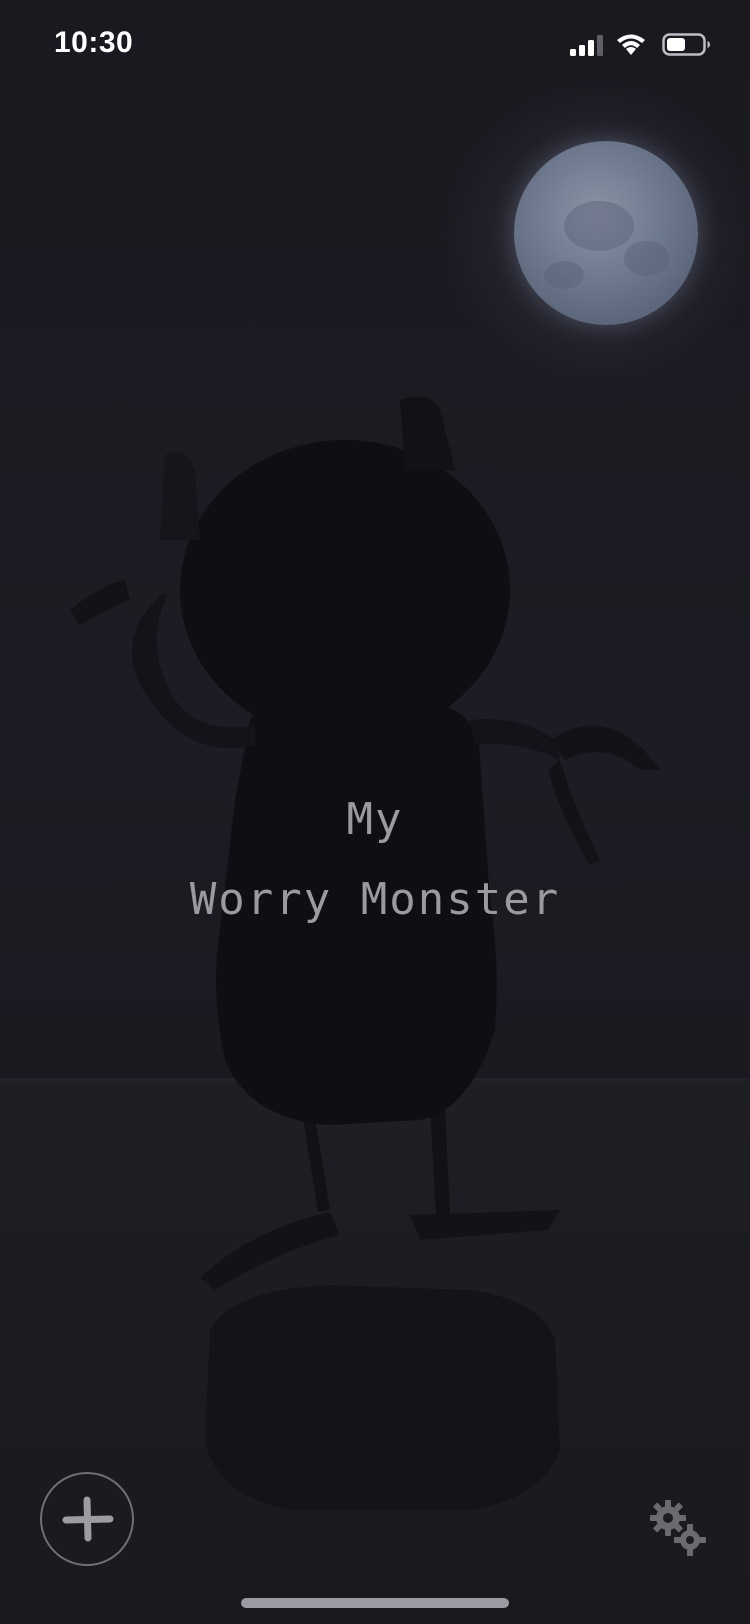 This screenshot has width=750, height=1624. What do you see at coordinates (94, 42) in the screenshot?
I see `status-time: 10:30` at bounding box center [94, 42].